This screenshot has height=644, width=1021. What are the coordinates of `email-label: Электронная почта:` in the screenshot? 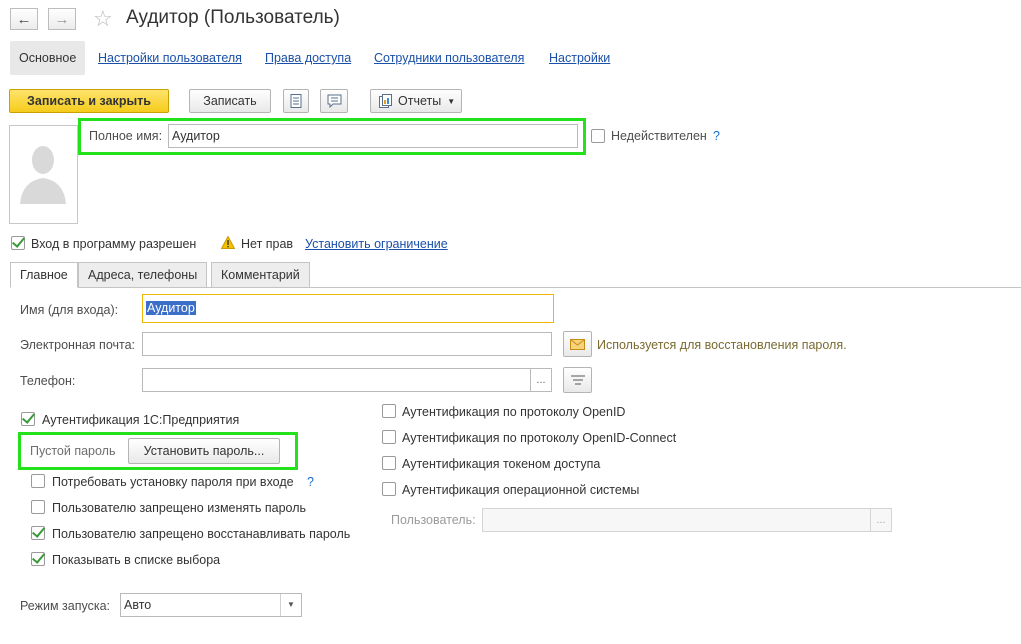 It's located at (78, 345).